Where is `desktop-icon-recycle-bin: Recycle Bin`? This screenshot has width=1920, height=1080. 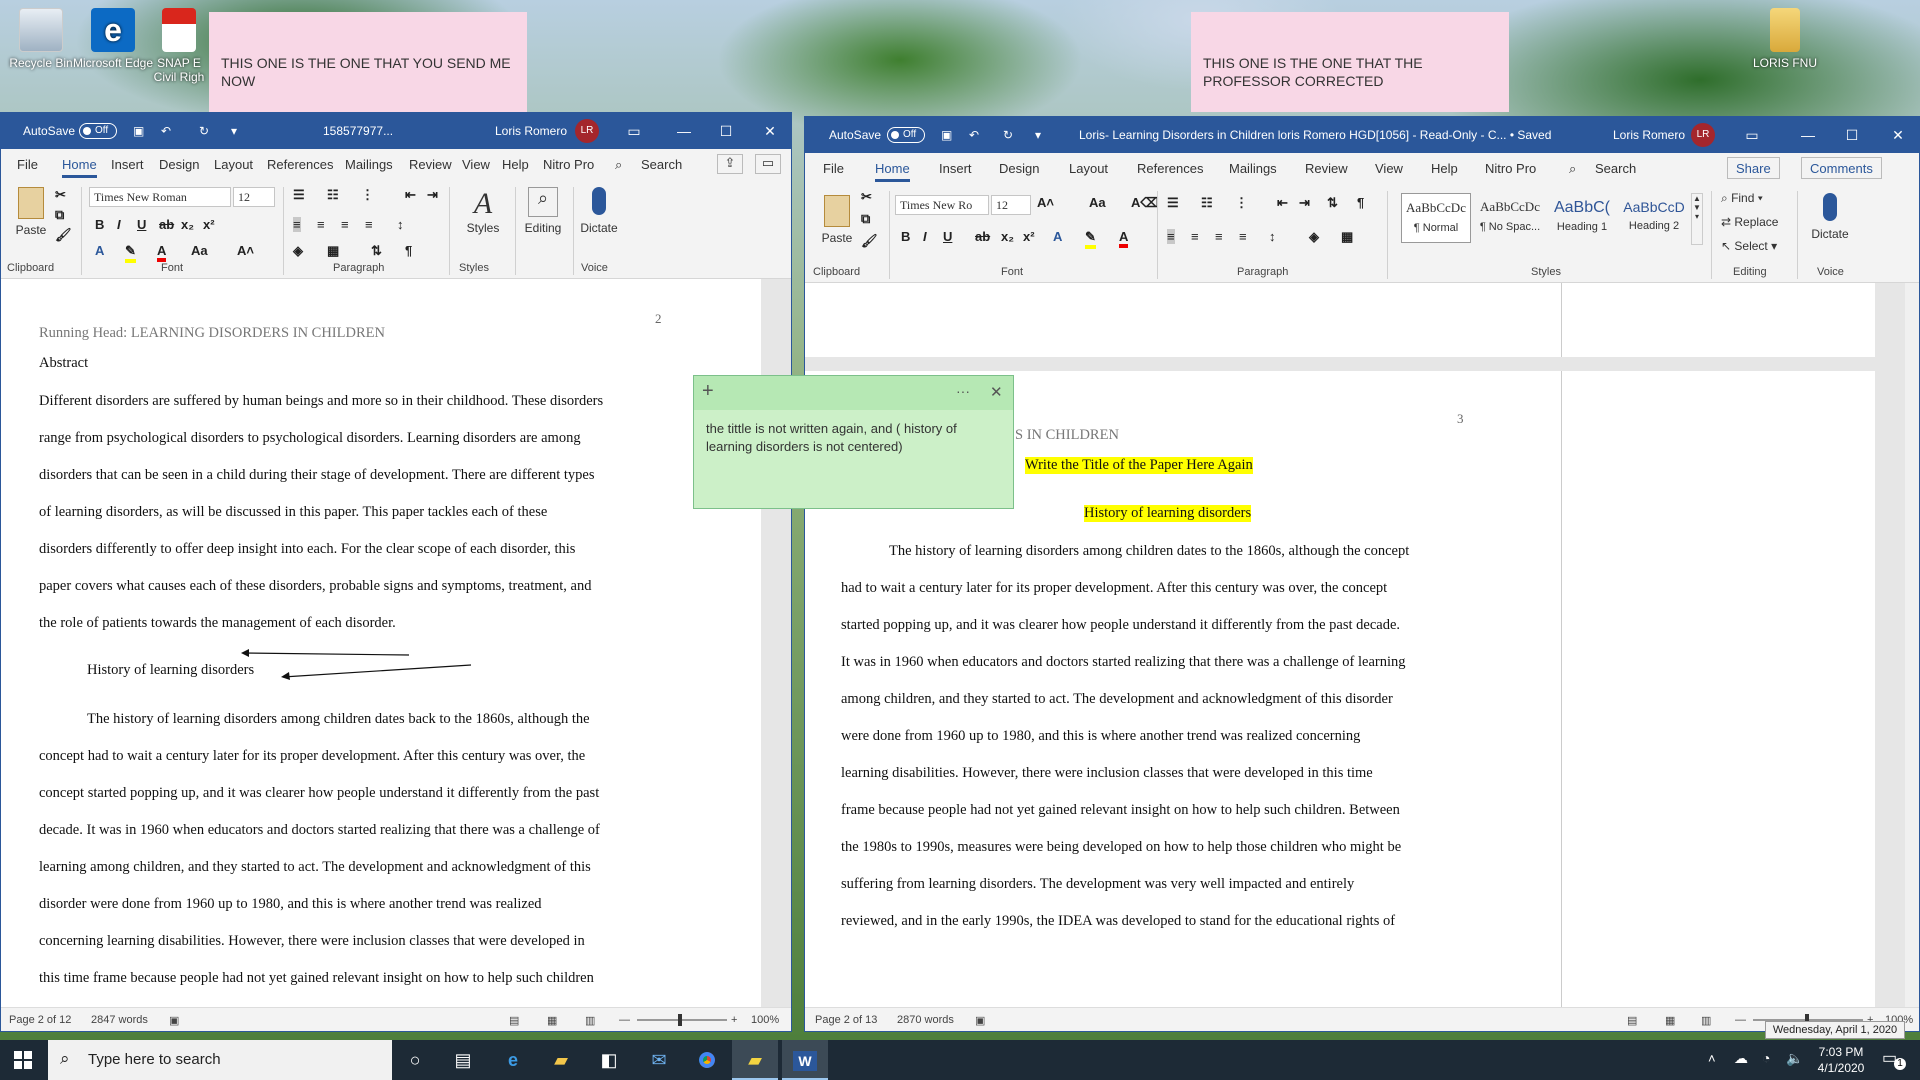
desktop-icon-recycle-bin: Recycle Bin is located at coordinates (41, 39).